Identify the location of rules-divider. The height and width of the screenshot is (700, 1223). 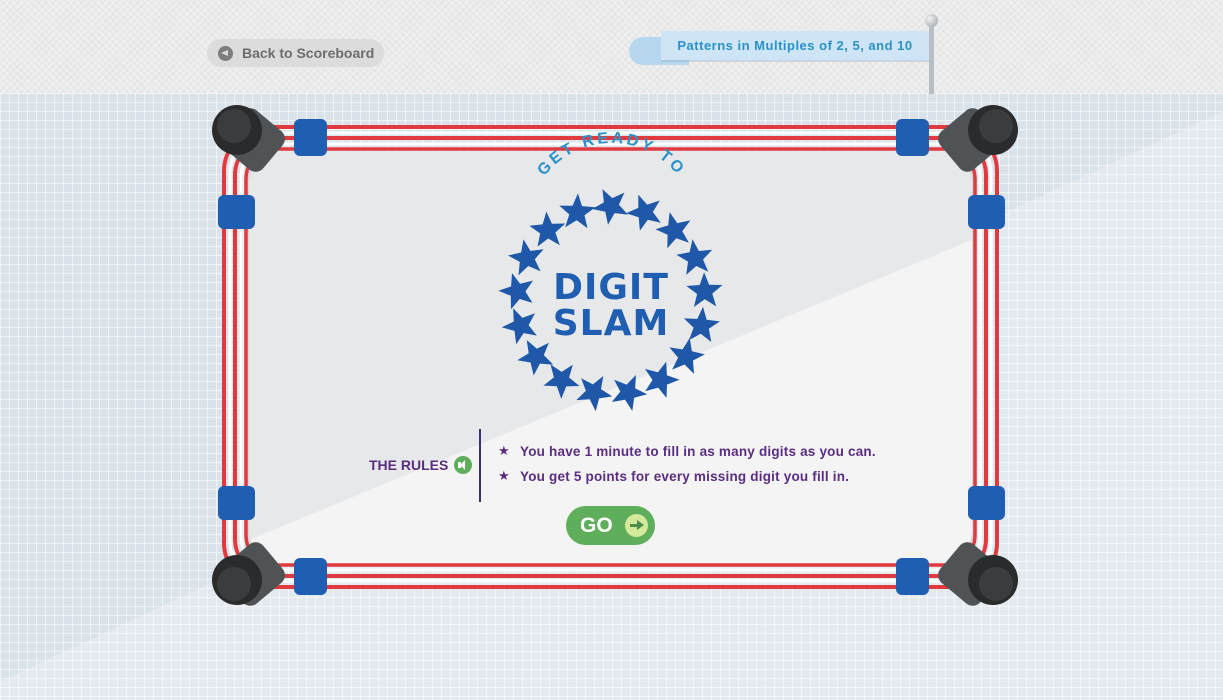
(480, 465).